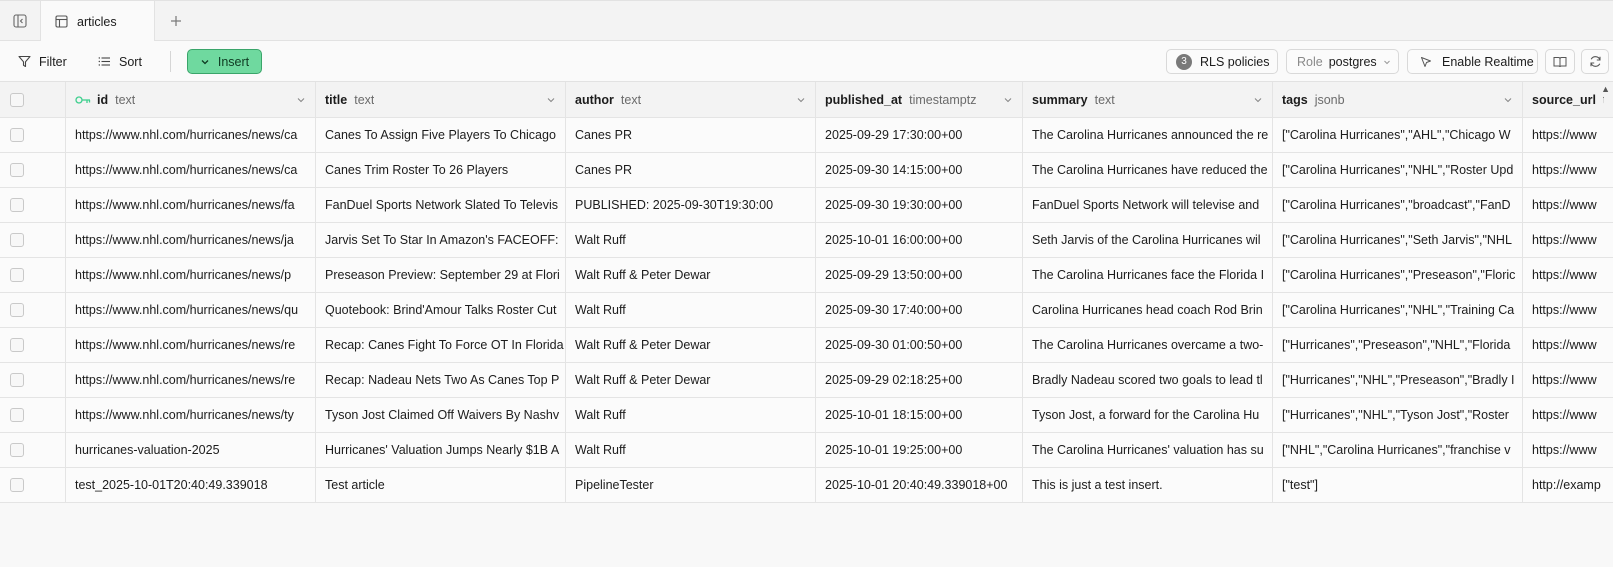  I want to click on cell-tags: ["Hurricanes","Preseason","NHL","Florida, so click(1398, 345).